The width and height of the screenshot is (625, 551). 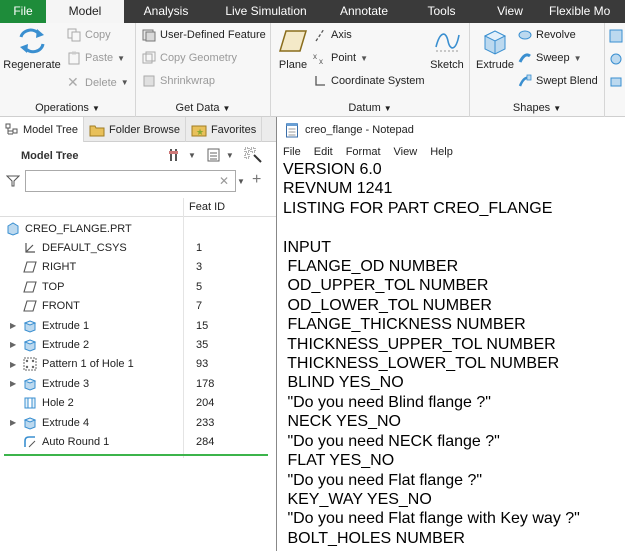 I want to click on model-tree-toolbar: ▼ ▼, so click(x=215, y=155).